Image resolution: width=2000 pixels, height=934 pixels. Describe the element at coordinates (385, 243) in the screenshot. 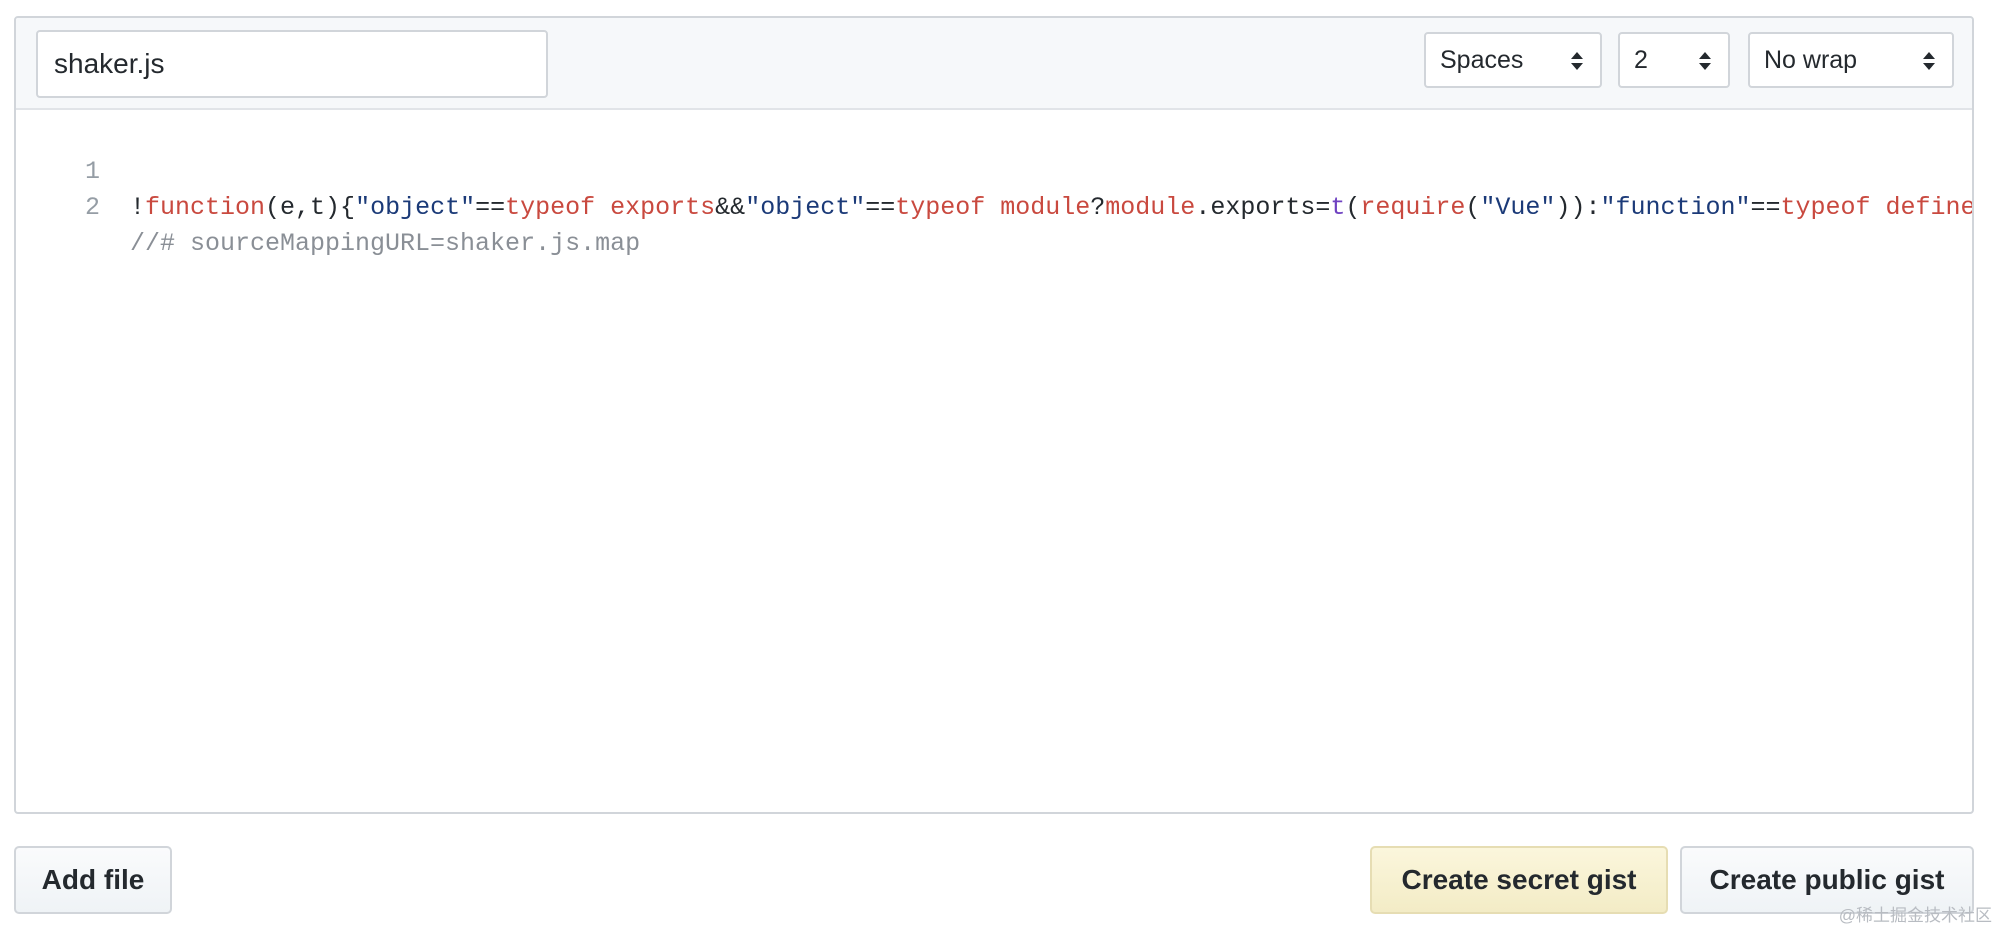

I see `code-comment: //# sourceMappingURL=shaker.js.map` at that location.